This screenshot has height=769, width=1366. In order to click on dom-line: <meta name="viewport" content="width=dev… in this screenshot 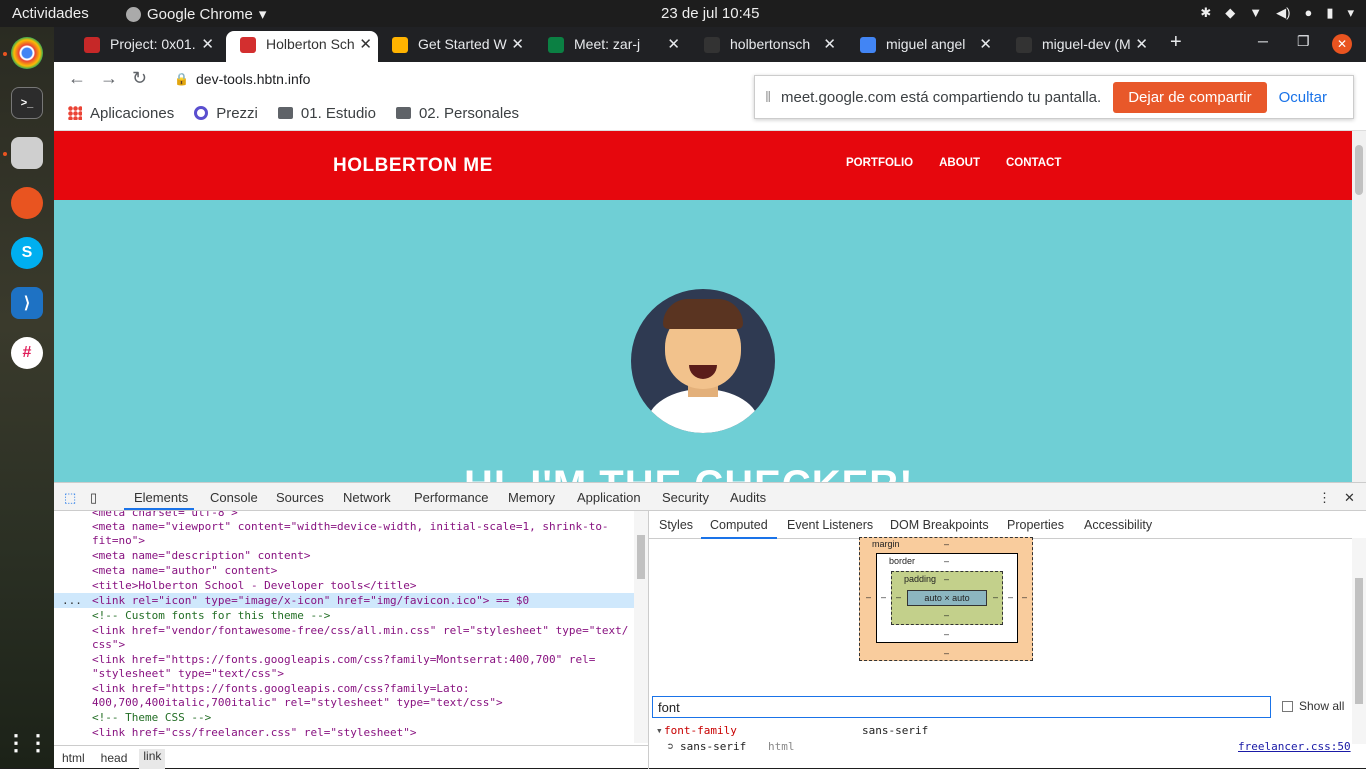, I will do `click(350, 526)`.